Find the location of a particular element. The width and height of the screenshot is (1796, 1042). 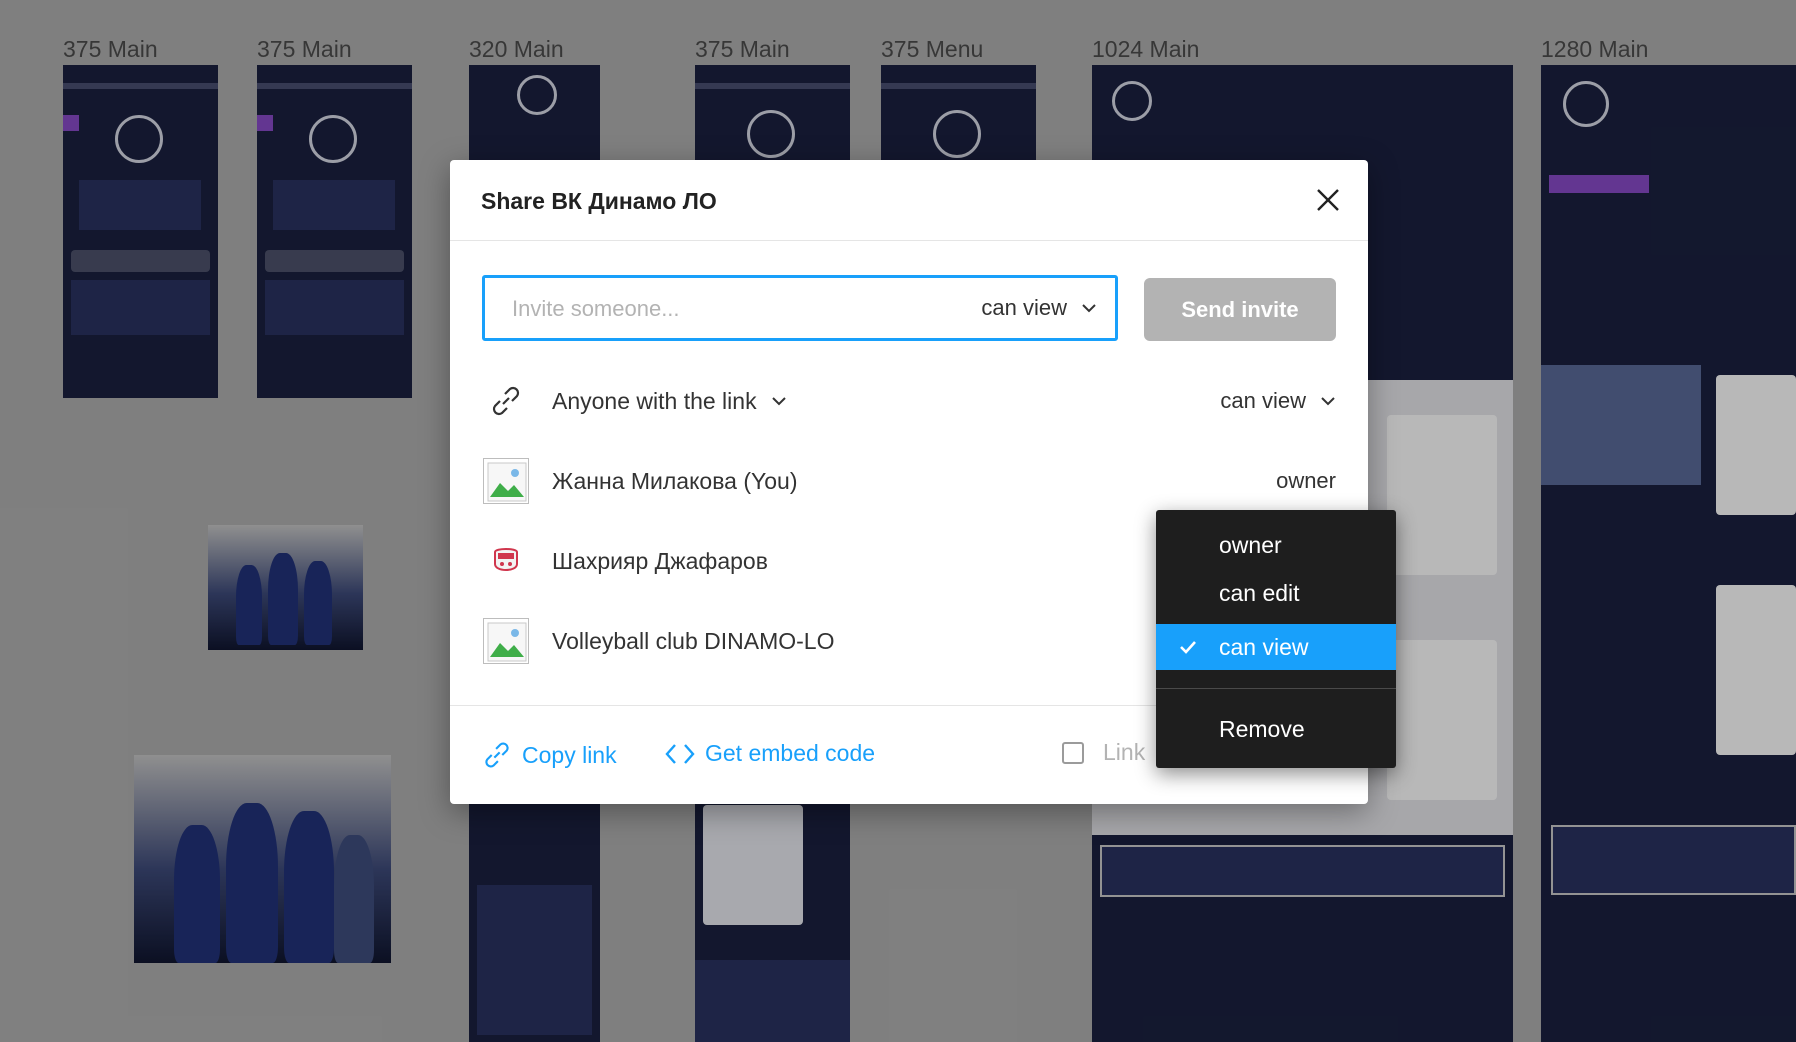

link-access-select: Anyone with the link is located at coordinates (669, 401).